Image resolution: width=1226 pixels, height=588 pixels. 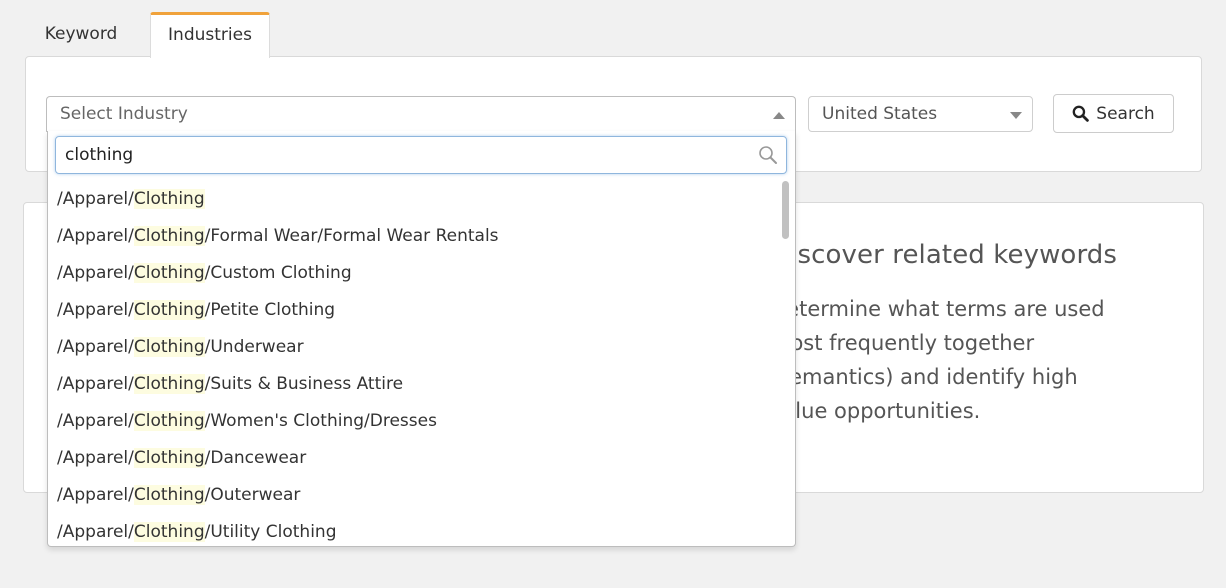 What do you see at coordinates (421, 114) in the screenshot?
I see `industry-select: Select Industry` at bounding box center [421, 114].